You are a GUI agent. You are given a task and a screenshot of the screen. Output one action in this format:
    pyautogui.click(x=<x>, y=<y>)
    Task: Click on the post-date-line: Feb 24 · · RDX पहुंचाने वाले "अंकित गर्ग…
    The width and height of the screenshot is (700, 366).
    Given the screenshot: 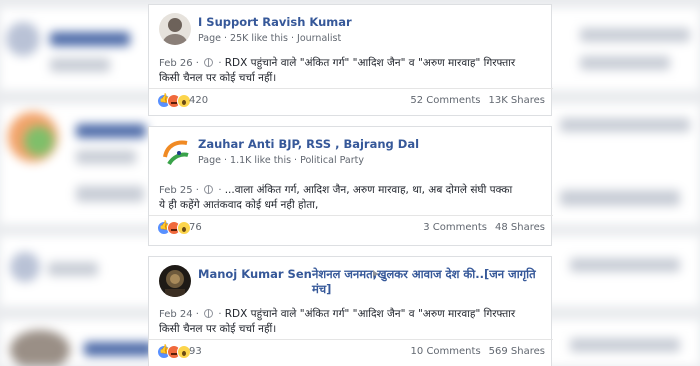 What is the action you would take?
    pyautogui.click(x=337, y=314)
    